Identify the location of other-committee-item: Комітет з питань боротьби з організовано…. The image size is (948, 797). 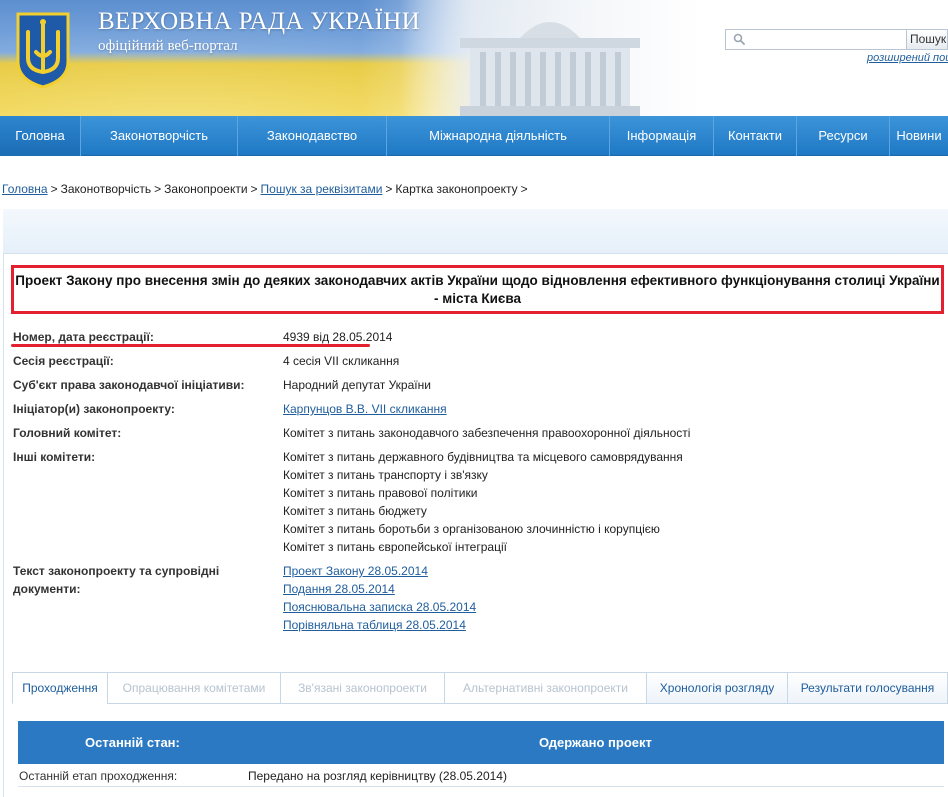
(471, 529).